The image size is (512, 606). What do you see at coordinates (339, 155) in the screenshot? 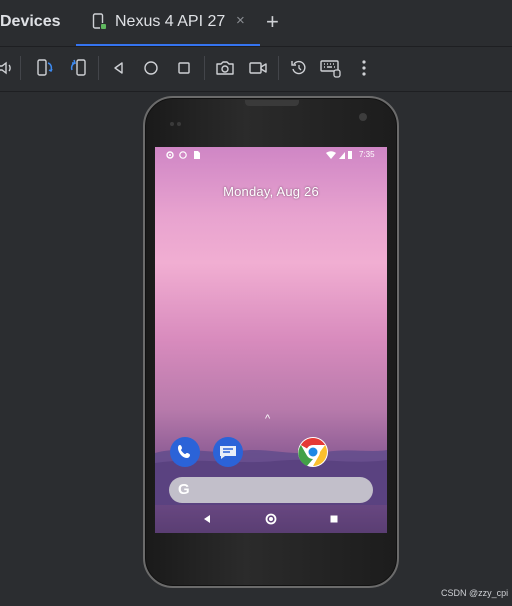
I see `signal-icons` at bounding box center [339, 155].